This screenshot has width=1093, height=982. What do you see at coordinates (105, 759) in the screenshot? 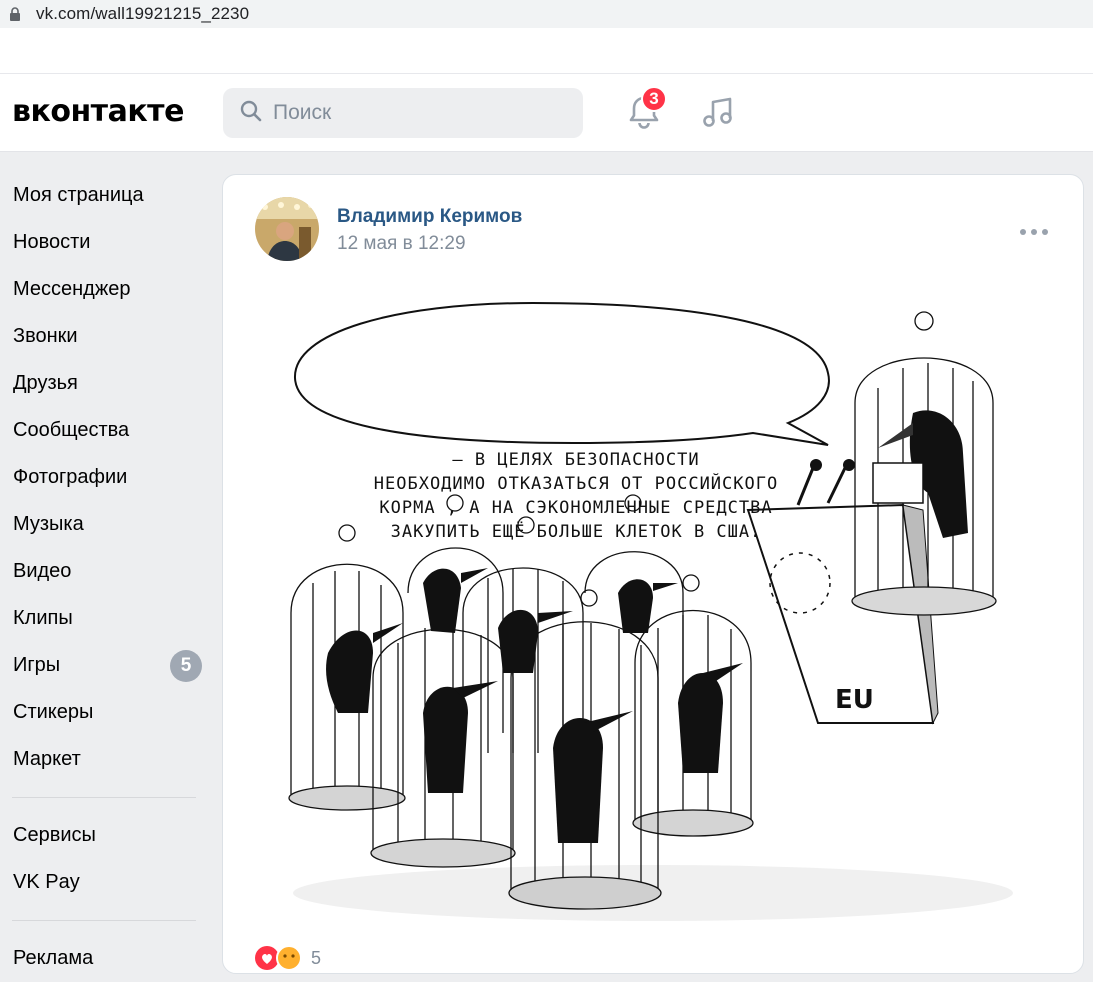
I see `sidebar-item-market: Маркет` at bounding box center [105, 759].